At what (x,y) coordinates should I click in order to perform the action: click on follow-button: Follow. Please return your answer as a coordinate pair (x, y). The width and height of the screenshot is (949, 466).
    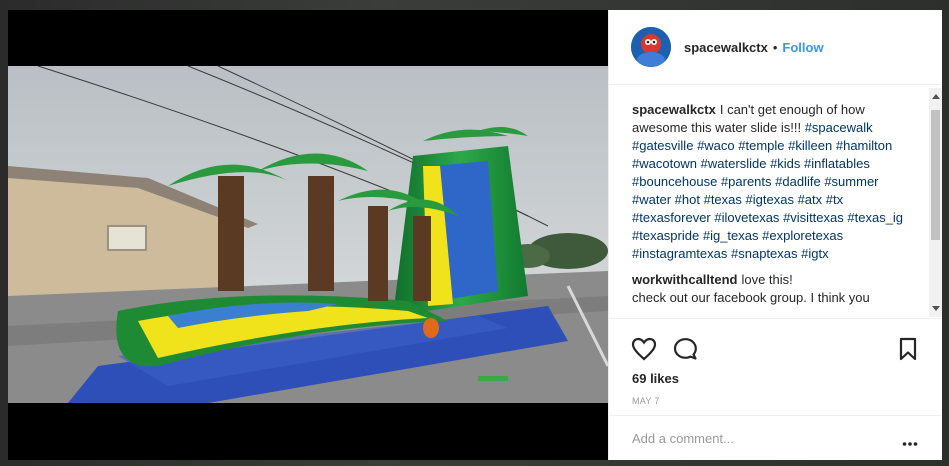
    Looking at the image, I should click on (802, 47).